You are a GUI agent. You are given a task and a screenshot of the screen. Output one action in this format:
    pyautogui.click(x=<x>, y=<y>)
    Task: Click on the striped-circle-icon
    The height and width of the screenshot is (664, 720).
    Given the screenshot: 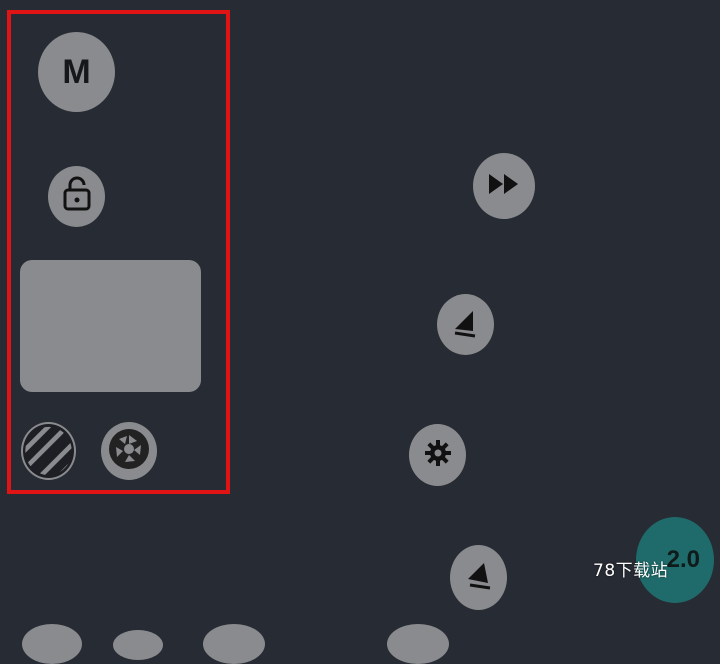 What is the action you would take?
    pyautogui.click(x=48, y=451)
    